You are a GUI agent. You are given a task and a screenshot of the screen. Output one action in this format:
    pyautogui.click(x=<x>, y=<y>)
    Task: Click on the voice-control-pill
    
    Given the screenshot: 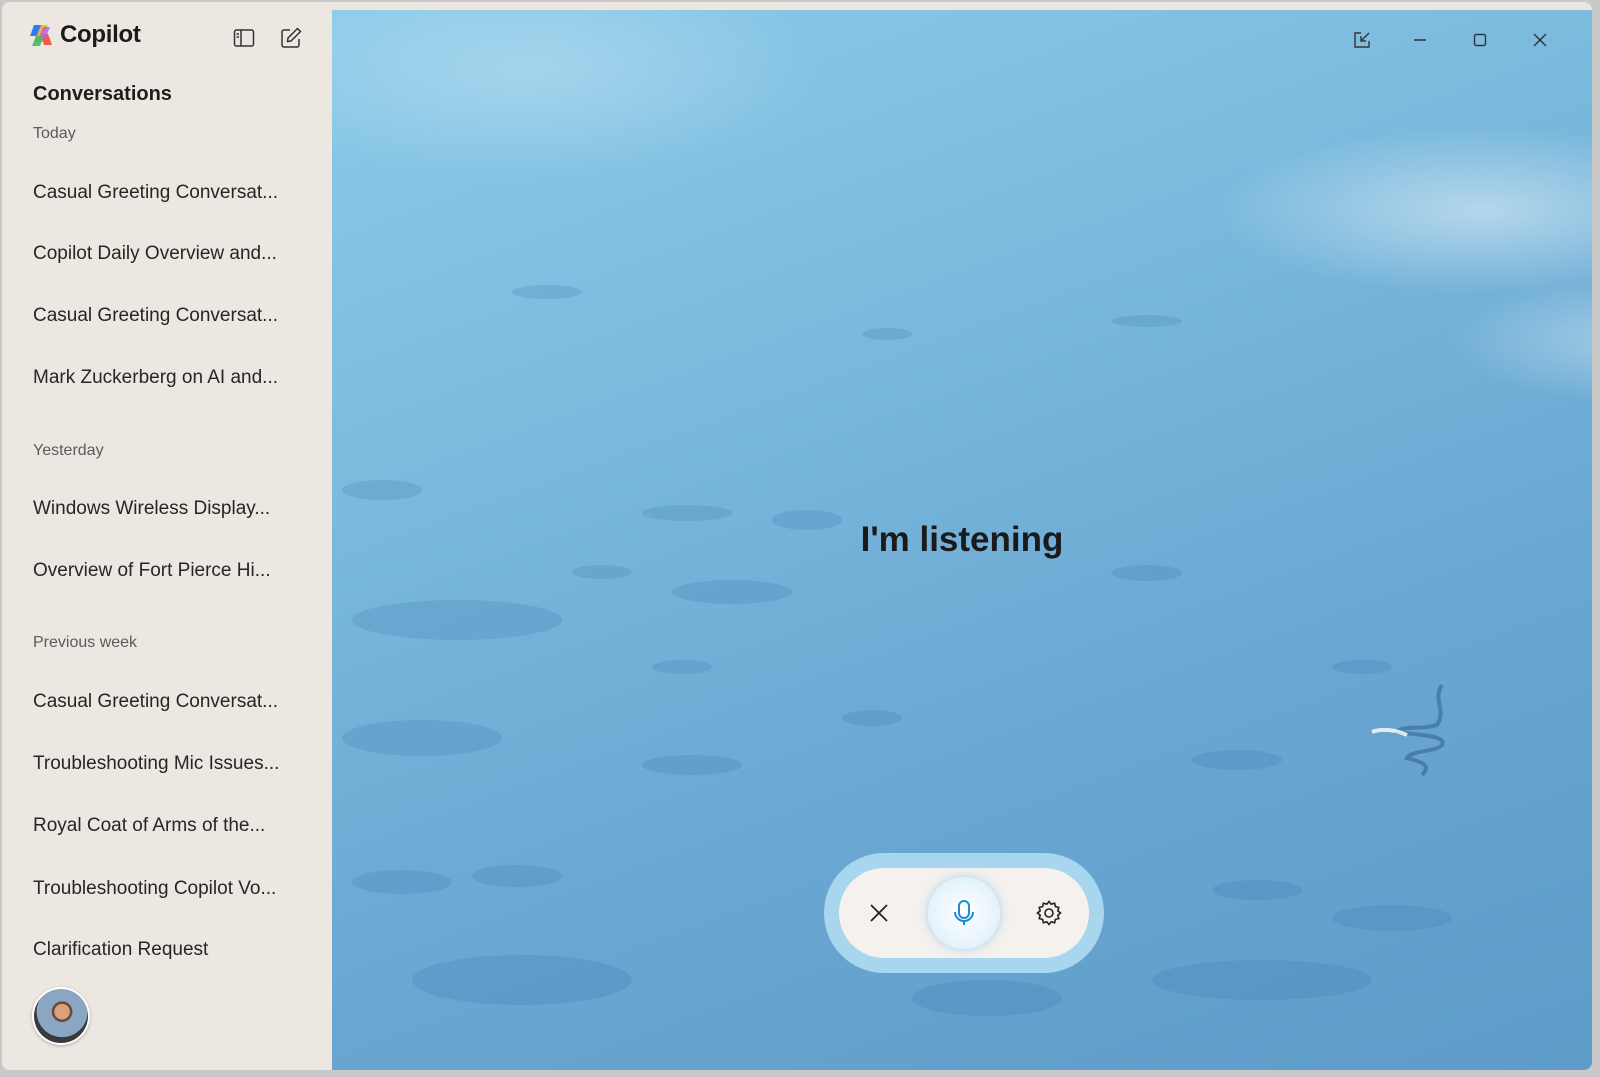 What is the action you would take?
    pyautogui.click(x=964, y=913)
    